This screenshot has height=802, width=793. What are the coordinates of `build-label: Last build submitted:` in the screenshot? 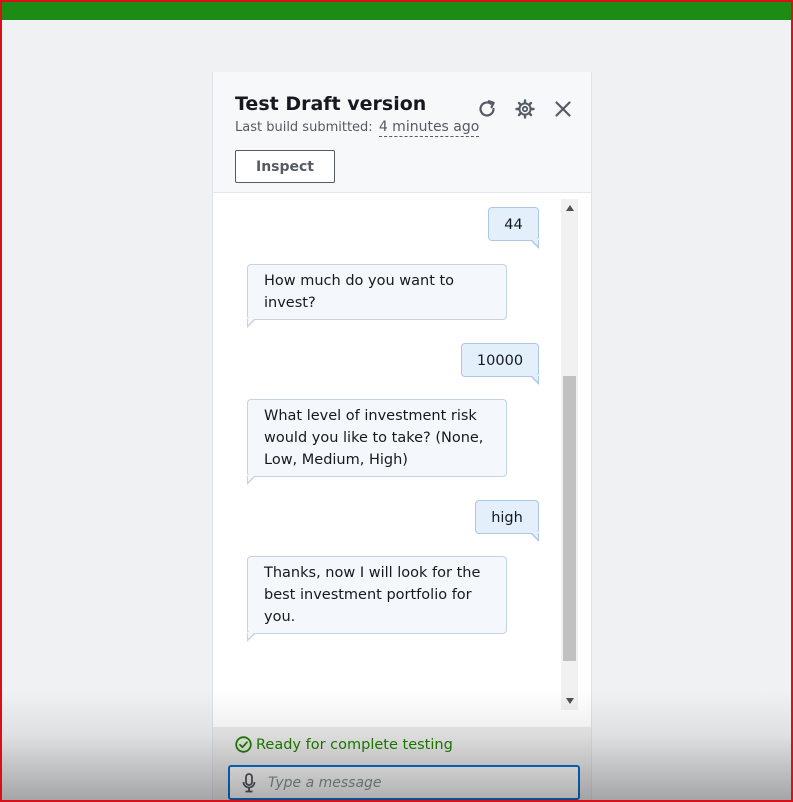 It's located at (304, 127).